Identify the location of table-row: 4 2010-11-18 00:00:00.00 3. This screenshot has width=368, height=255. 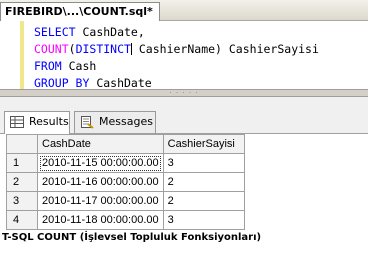
(125, 220).